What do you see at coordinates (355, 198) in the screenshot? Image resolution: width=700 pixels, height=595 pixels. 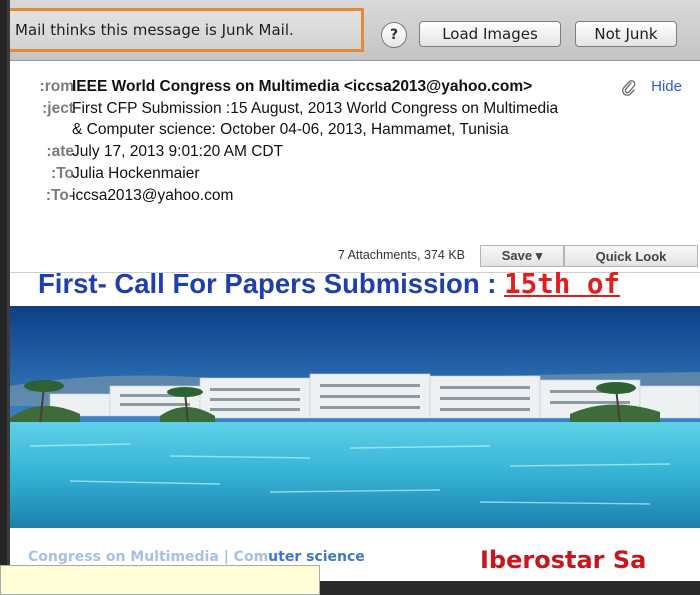 I see `reply-to-row: -To: iccsa2013@yahoo.com` at bounding box center [355, 198].